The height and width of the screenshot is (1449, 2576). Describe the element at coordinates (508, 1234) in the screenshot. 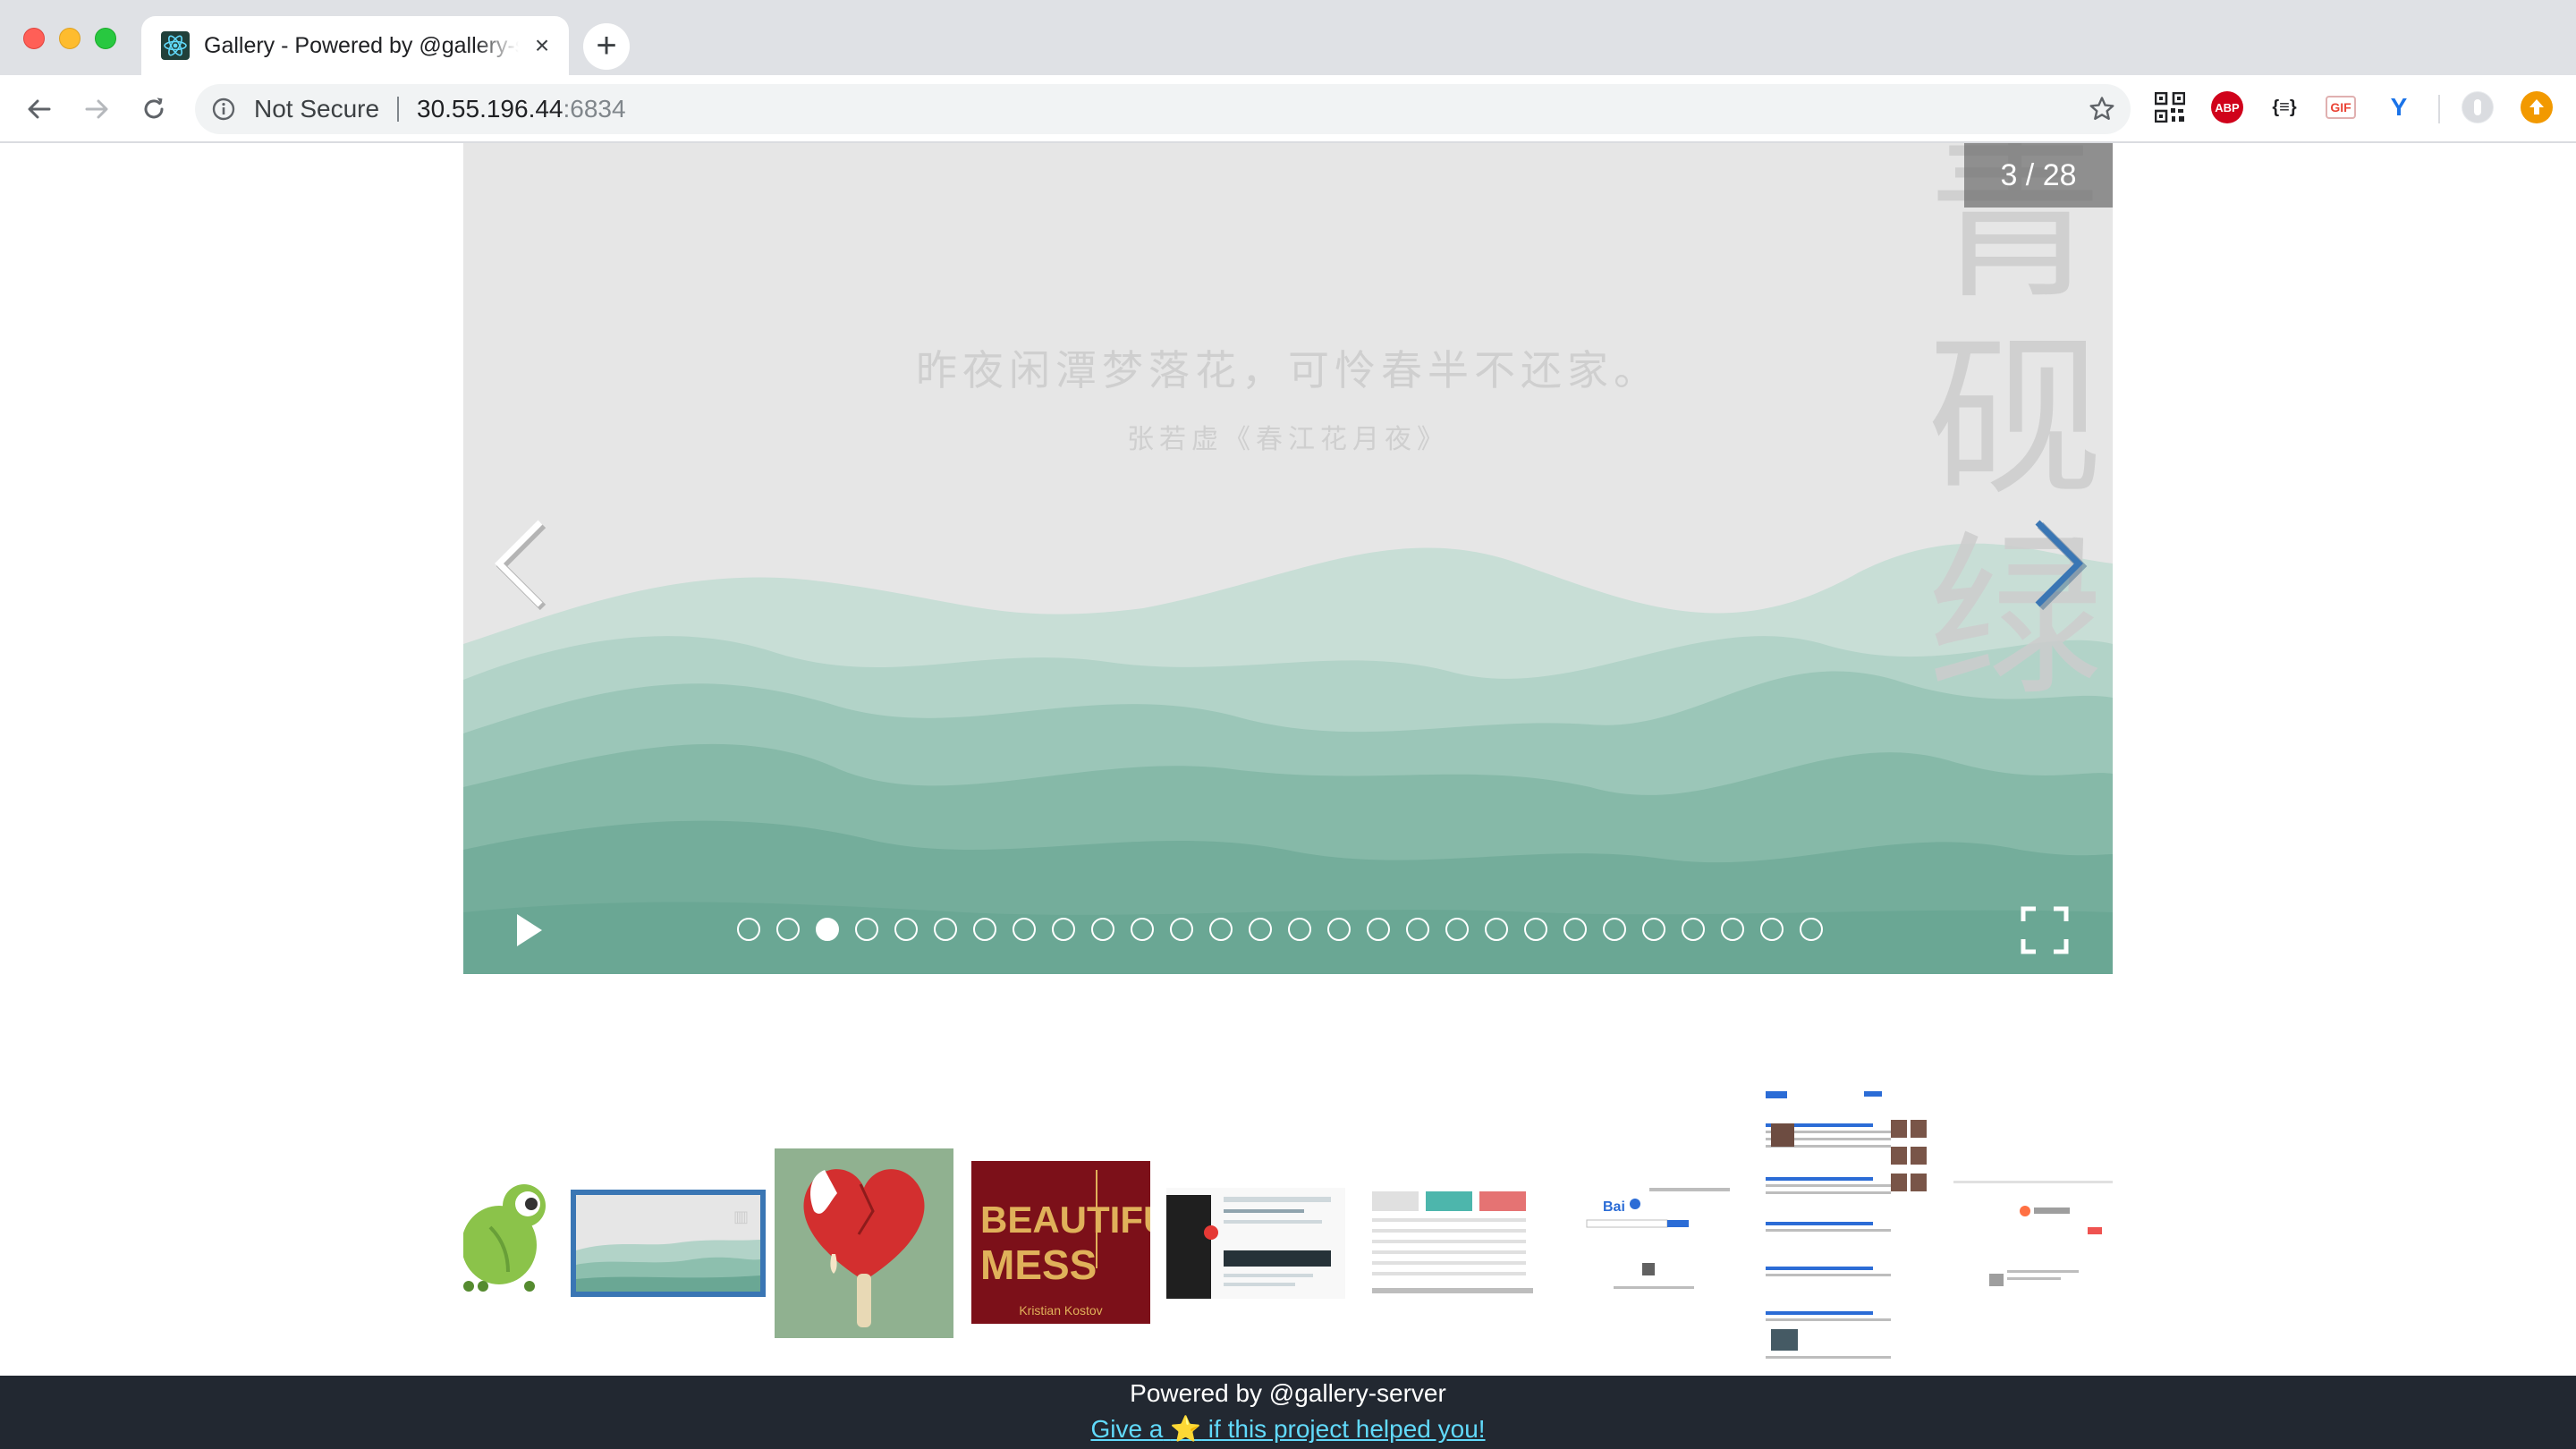

I see `thumbnail-frog` at that location.